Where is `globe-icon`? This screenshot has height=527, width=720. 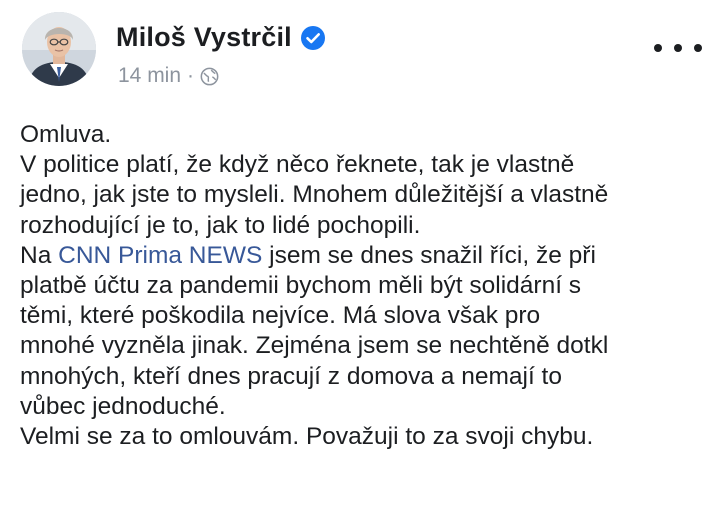 globe-icon is located at coordinates (209, 76).